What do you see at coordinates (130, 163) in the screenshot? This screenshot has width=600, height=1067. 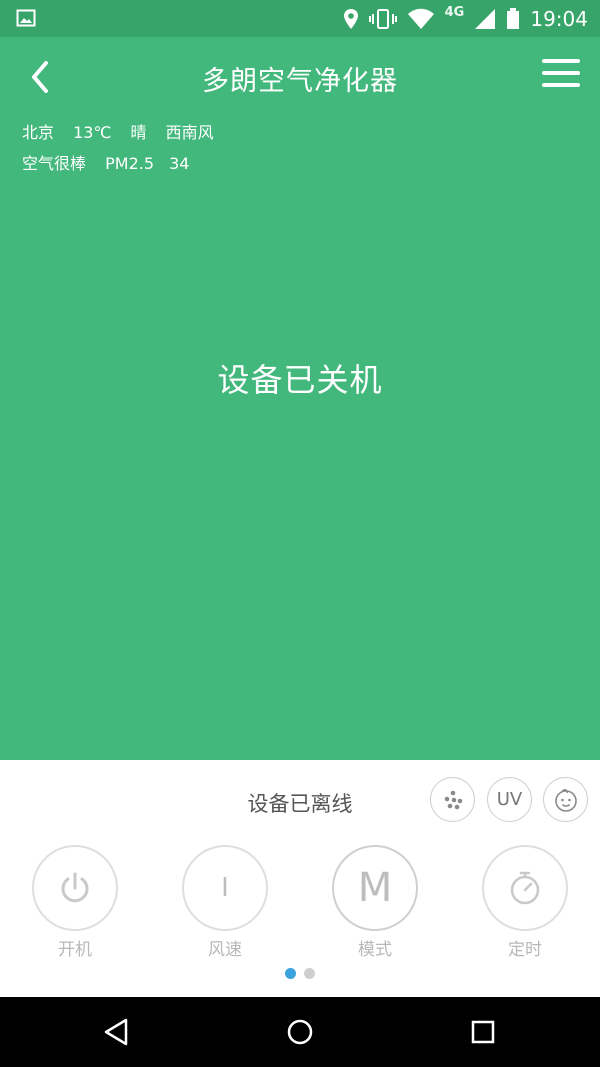 I see `pm25-label: PM2.5` at bounding box center [130, 163].